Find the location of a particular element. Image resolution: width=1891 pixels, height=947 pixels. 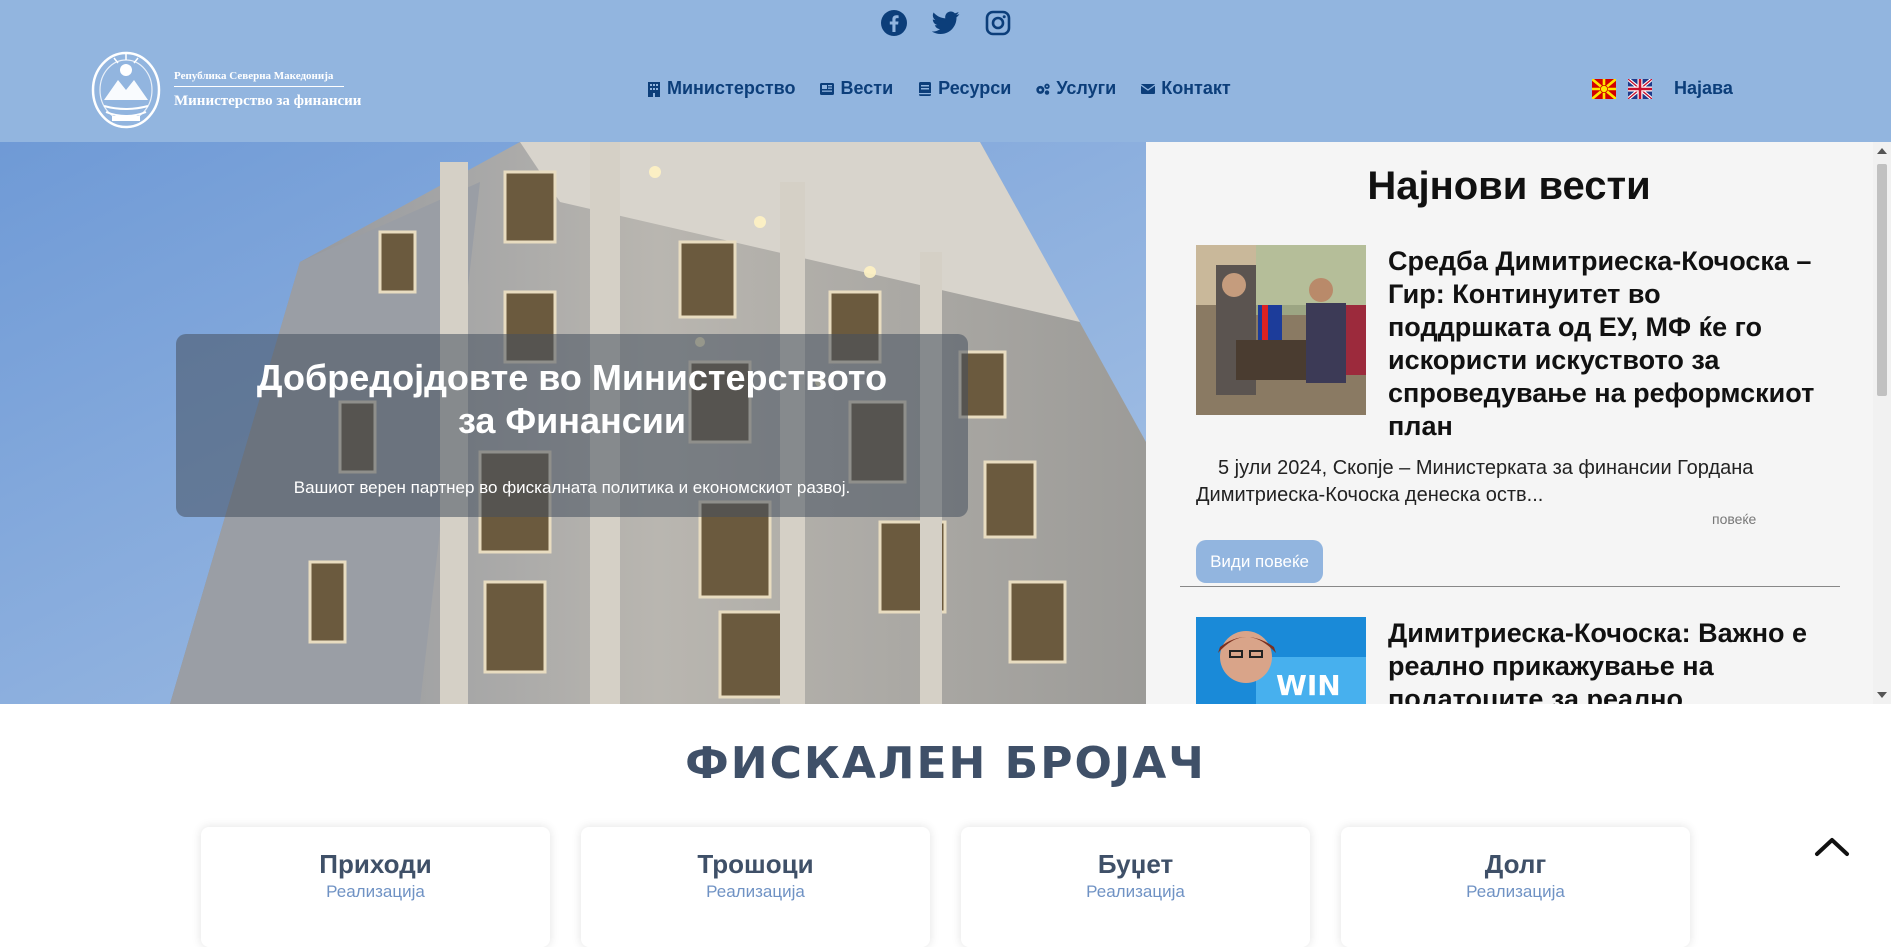

svg-text: WIN is located at coordinates (1308, 685).